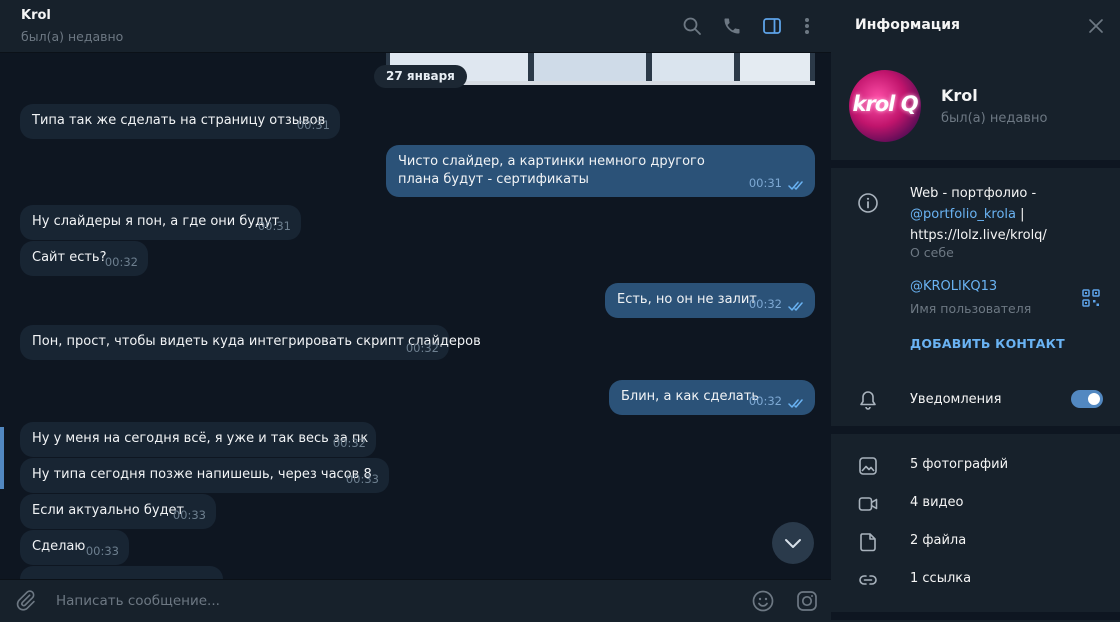  What do you see at coordinates (772, 26) in the screenshot?
I see `sidebar-toggle-icon` at bounding box center [772, 26].